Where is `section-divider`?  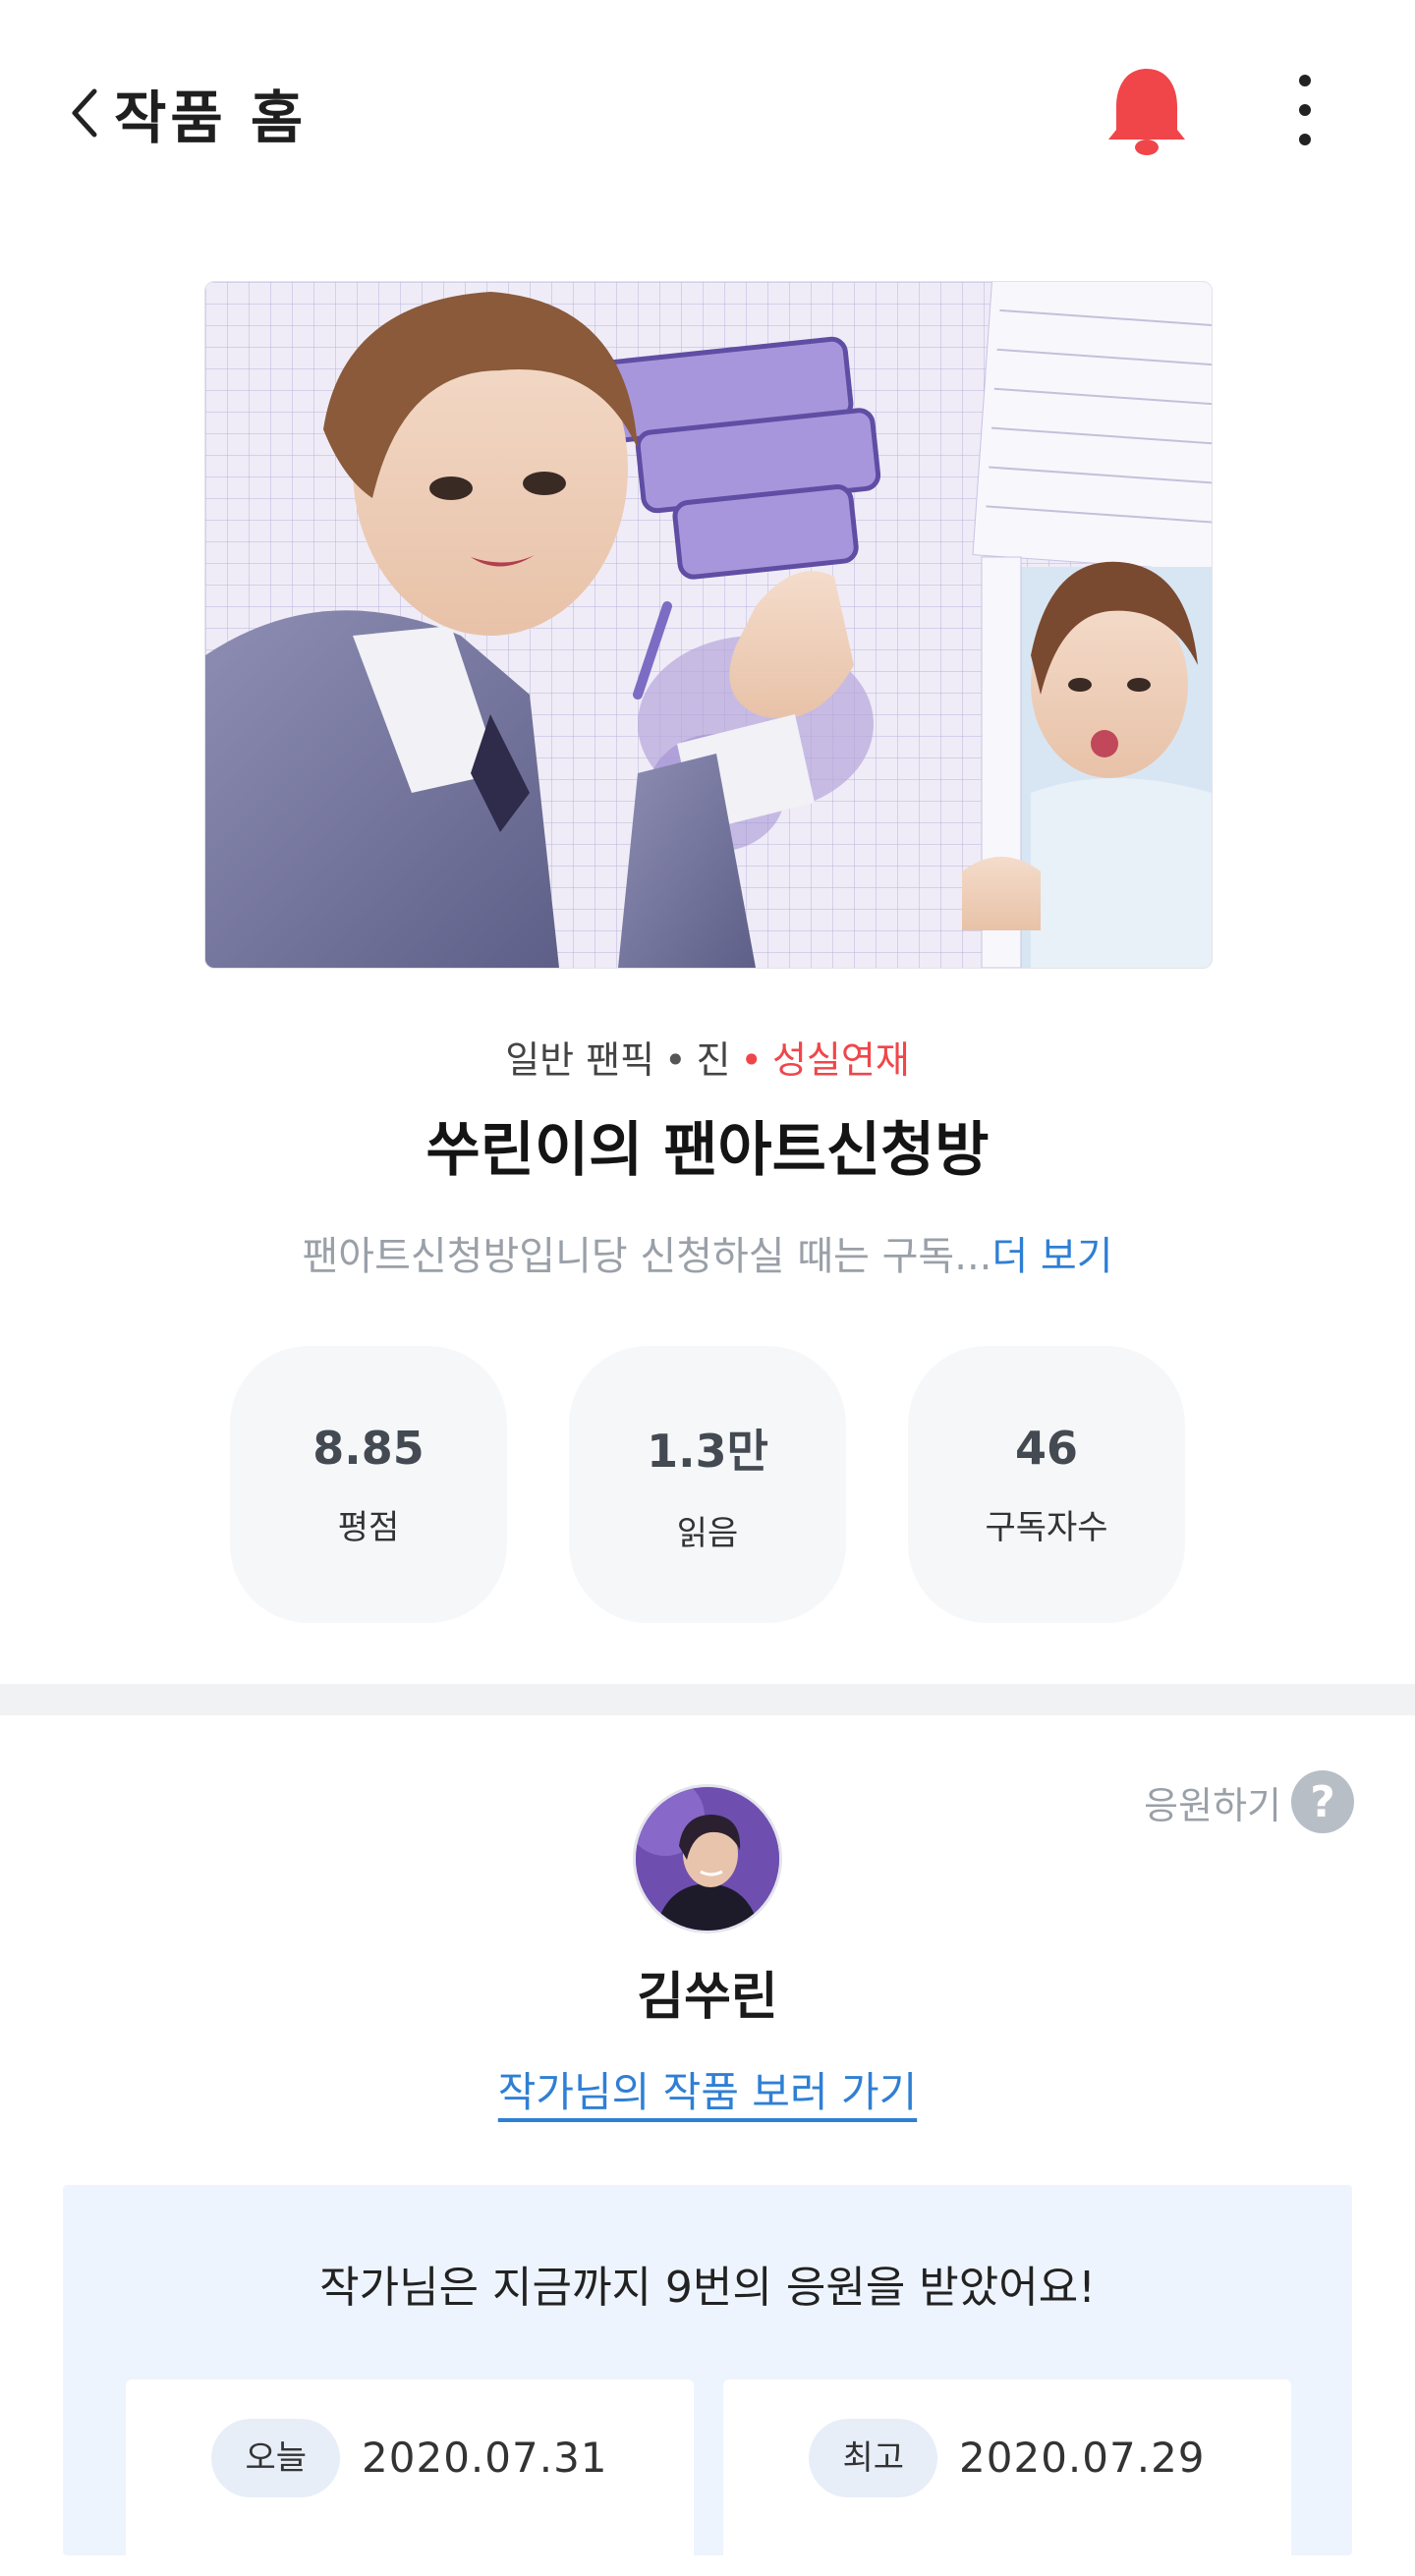 section-divider is located at coordinates (707, 1699).